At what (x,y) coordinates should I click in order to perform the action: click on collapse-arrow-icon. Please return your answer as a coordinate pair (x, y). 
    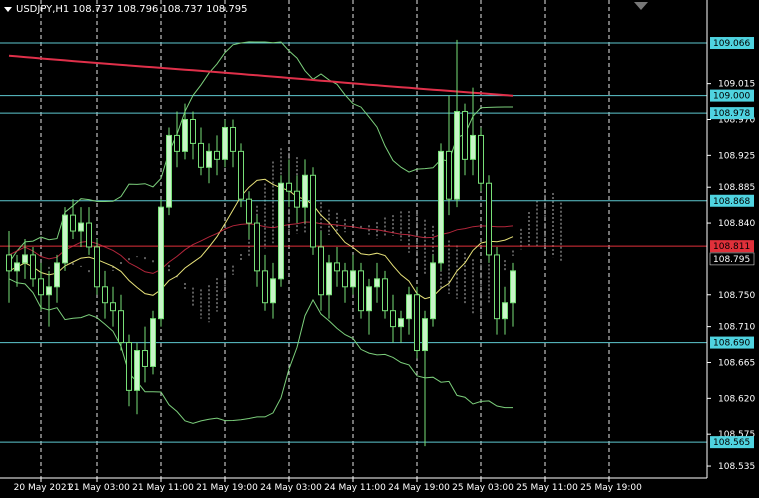
    Looking at the image, I should click on (8, 9).